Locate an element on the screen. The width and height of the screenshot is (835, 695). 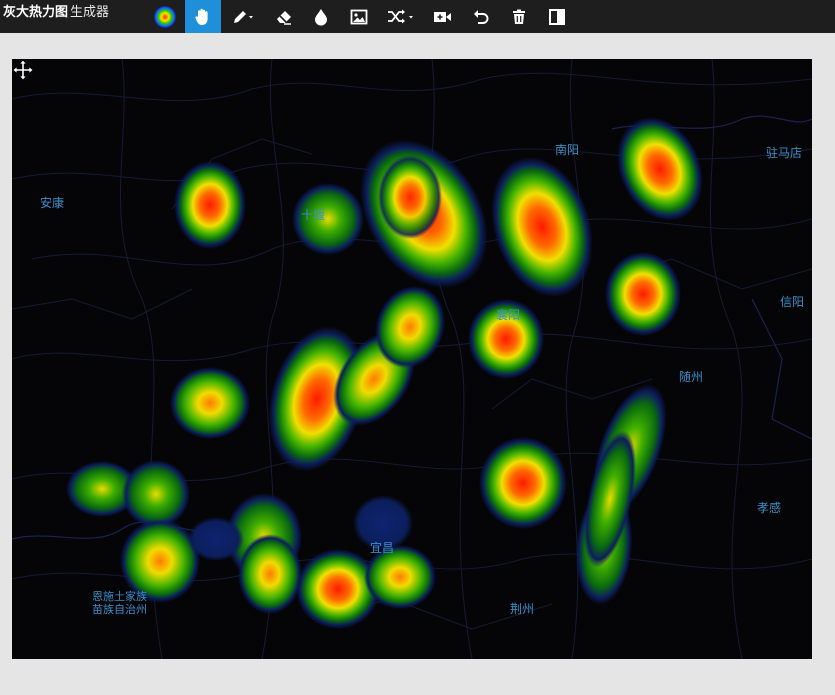
city-label-enshi: 恩施土家族 苗族自治州 is located at coordinates (119, 603).